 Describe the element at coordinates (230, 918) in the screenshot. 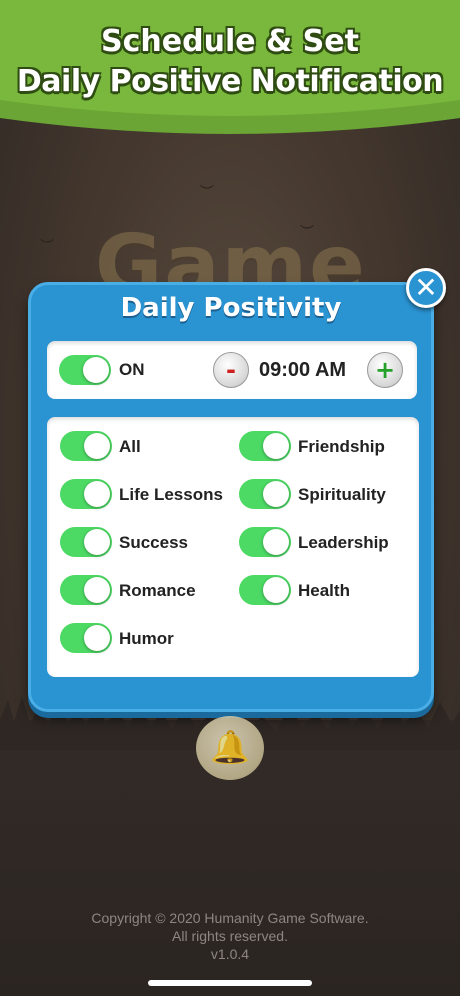

I see `copyright-text: Copyright © 2020 Humanity Game Software.` at that location.